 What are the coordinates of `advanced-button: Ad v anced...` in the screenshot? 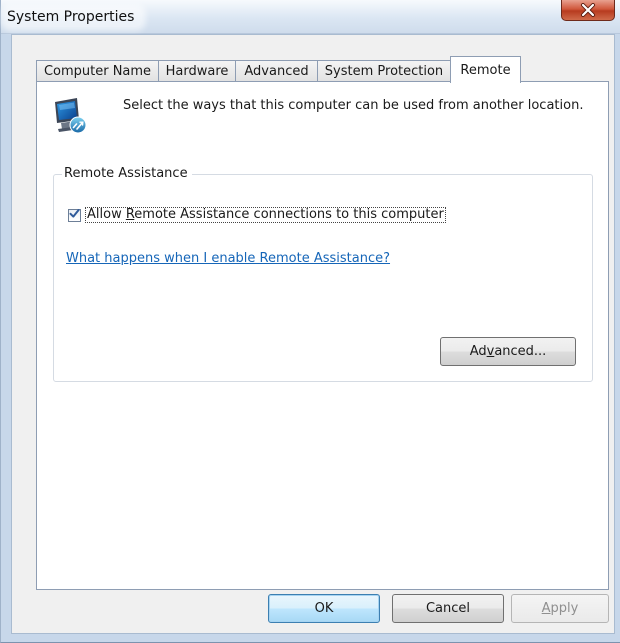 It's located at (508, 351).